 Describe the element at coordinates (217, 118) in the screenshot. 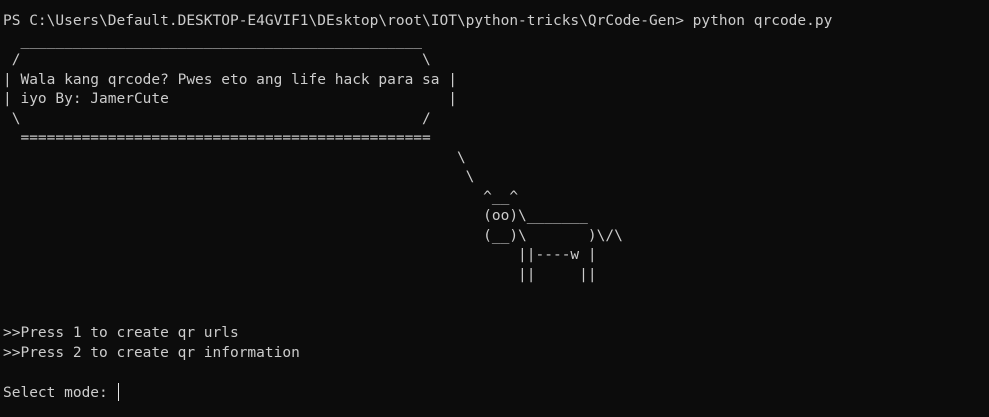

I see `bubble-bottom-corner: \ /` at that location.